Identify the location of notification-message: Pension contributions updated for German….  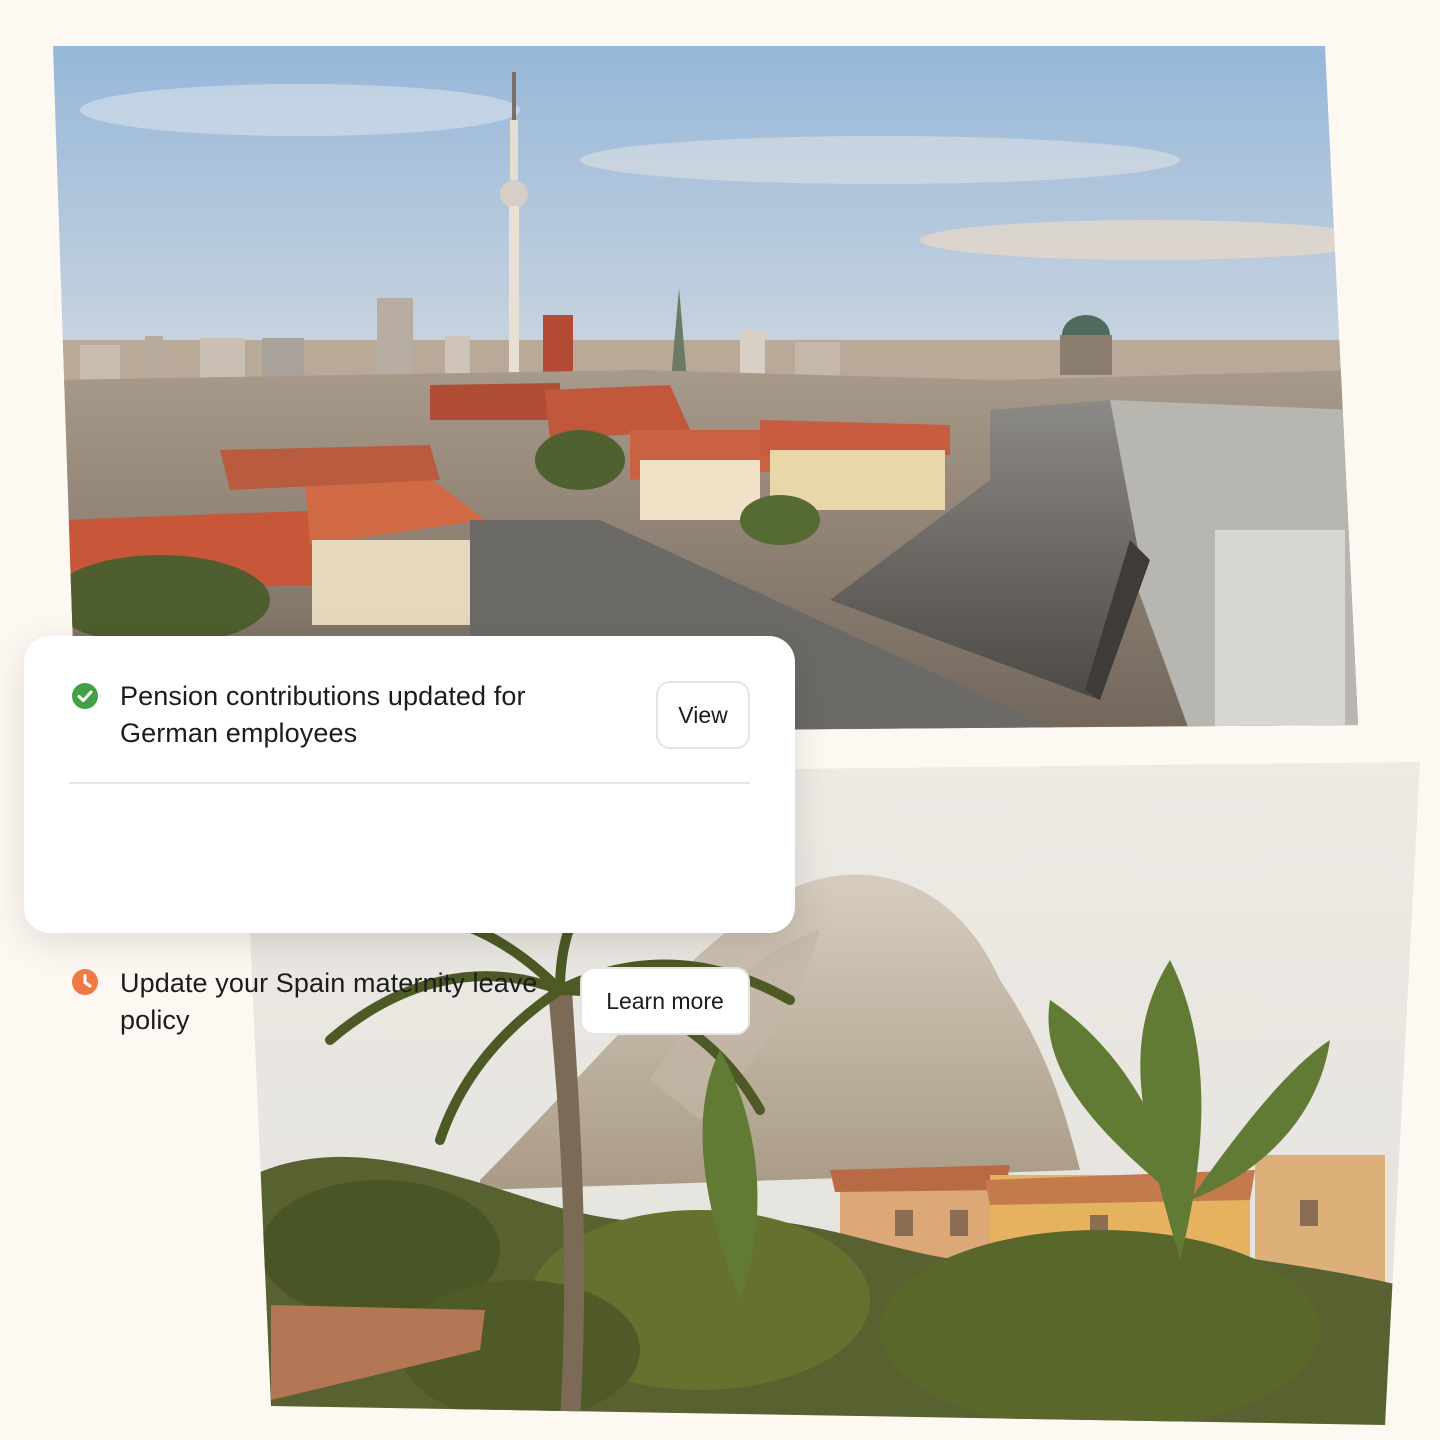
(323, 714).